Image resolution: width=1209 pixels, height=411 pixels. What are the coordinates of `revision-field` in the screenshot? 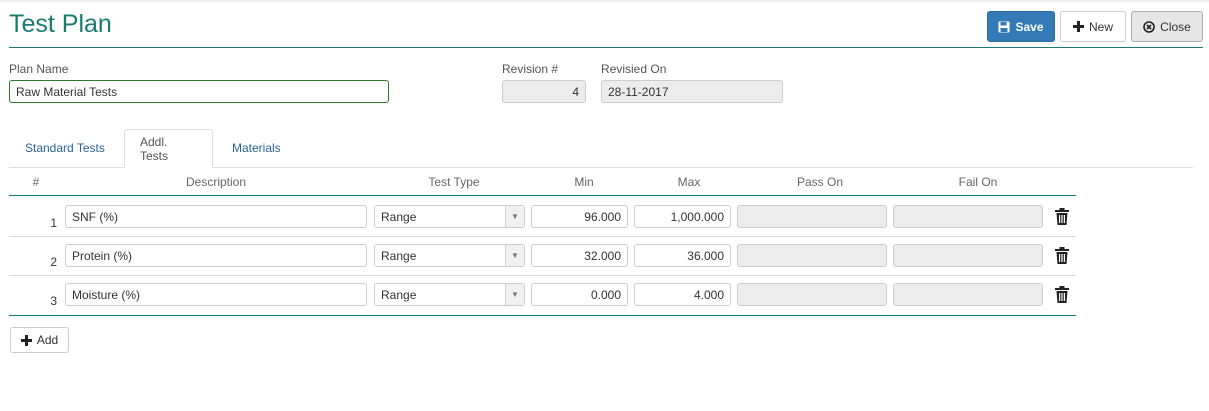 It's located at (544, 91).